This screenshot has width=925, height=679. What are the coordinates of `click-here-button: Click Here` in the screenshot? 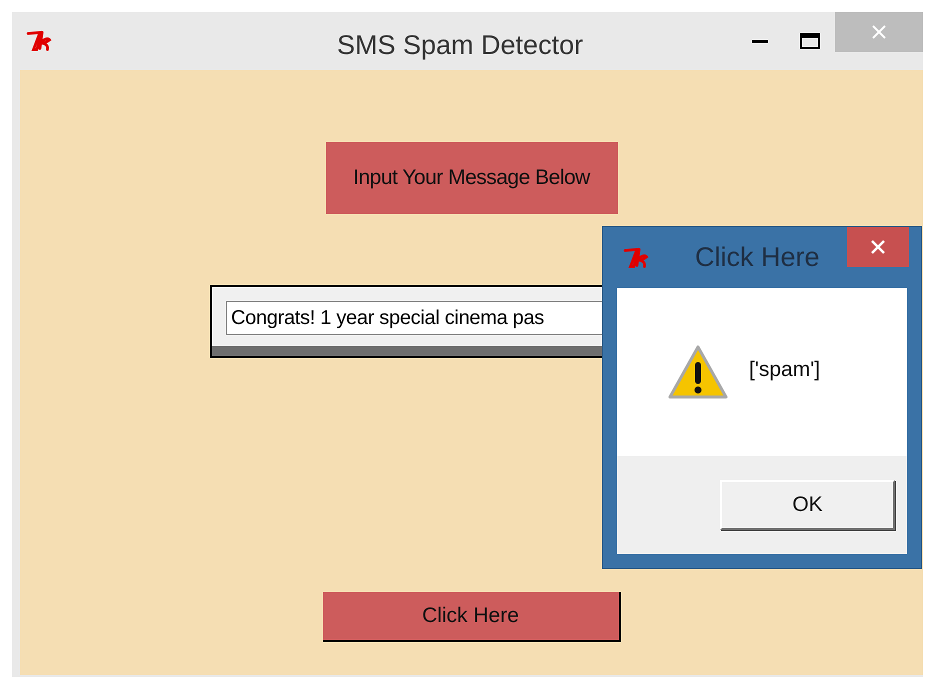 It's located at (471, 617).